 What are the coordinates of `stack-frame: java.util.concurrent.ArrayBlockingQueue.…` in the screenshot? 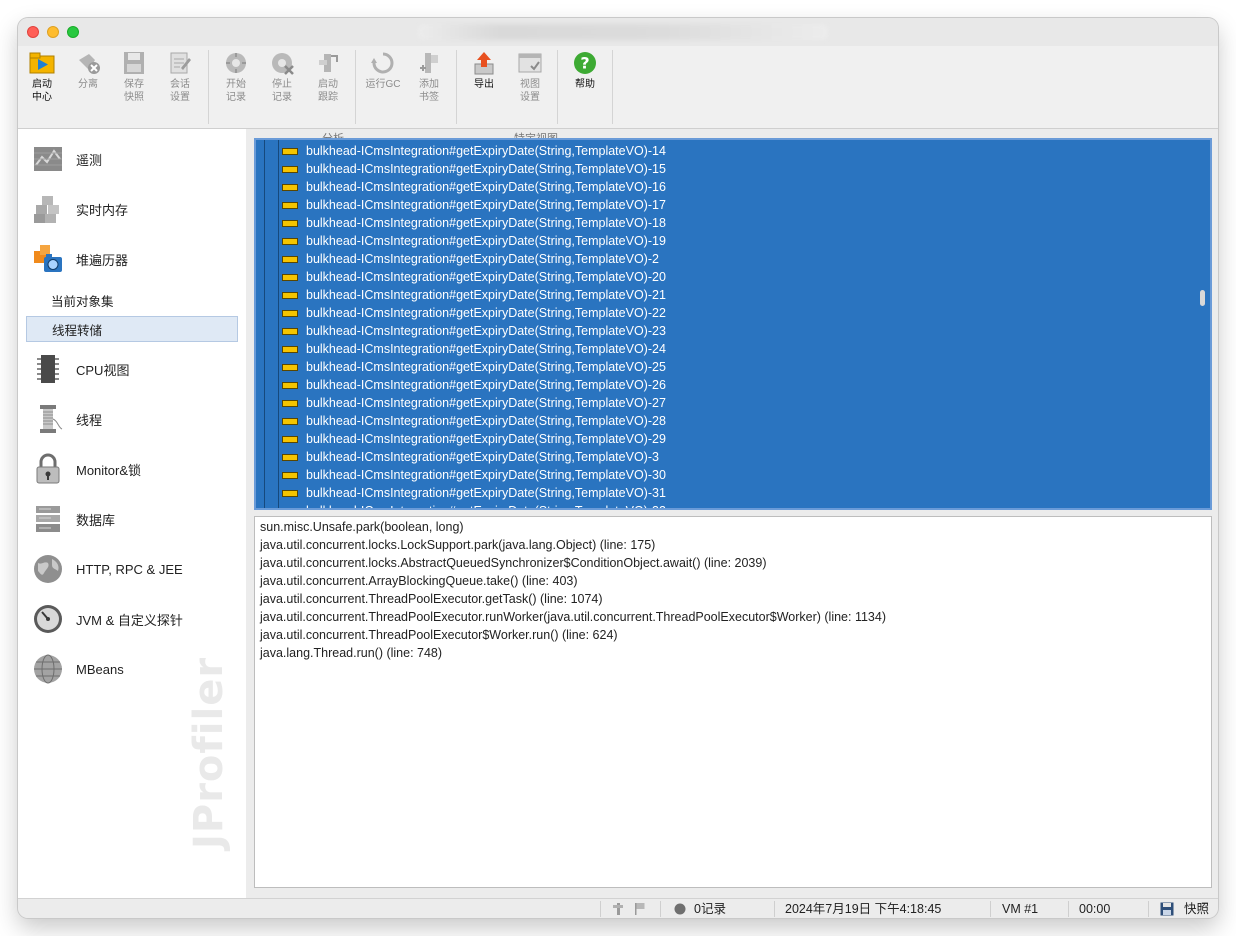 It's located at (419, 581).